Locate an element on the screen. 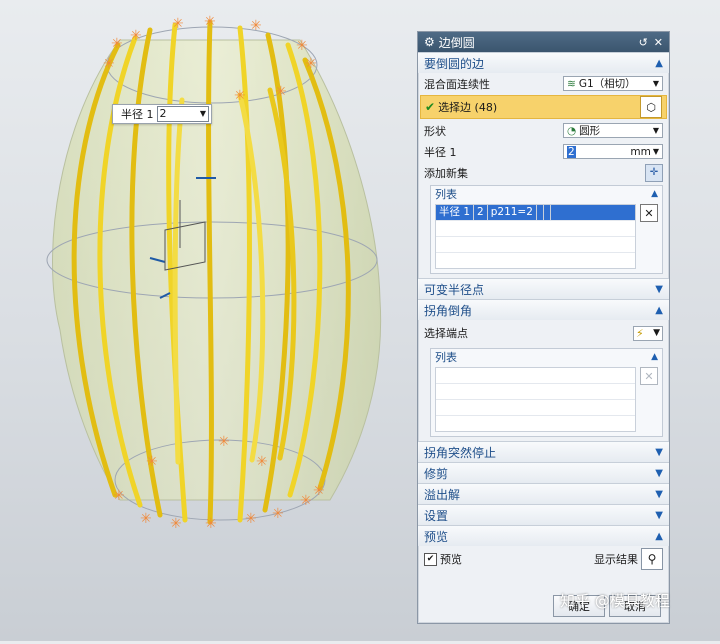  radius-input-popup: 半径 1 2 ▼ is located at coordinates (162, 114).